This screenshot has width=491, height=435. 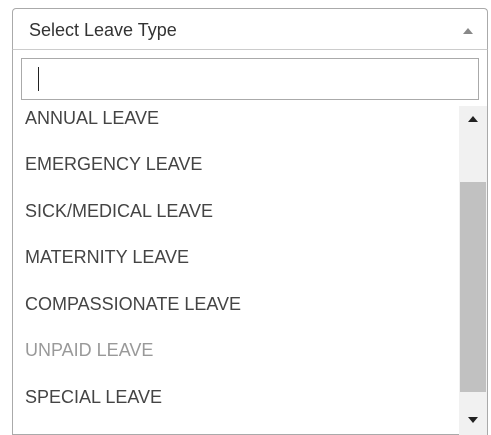 What do you see at coordinates (93, 397) in the screenshot?
I see `option-special-leave: SPECIAL LEAVE` at bounding box center [93, 397].